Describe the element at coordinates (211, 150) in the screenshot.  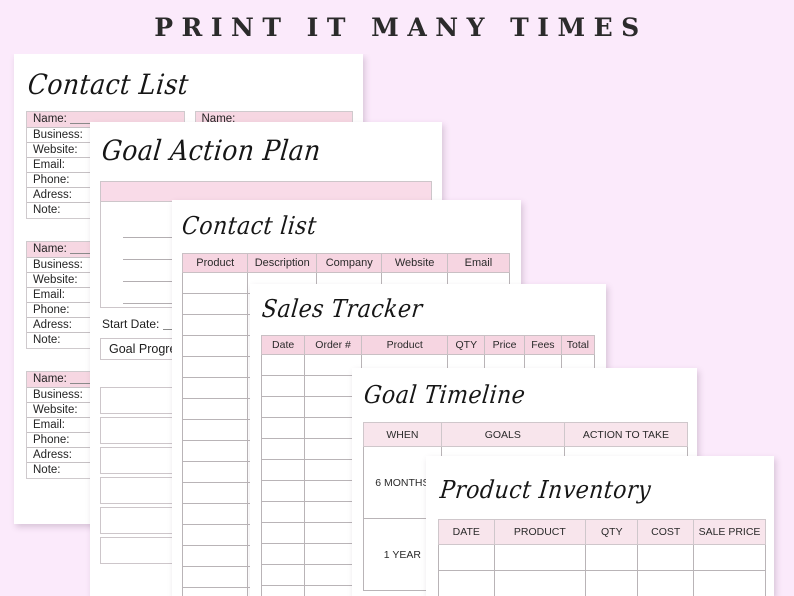
I see `sheet-title-goal-action-plan: Goal Action Plan` at that location.